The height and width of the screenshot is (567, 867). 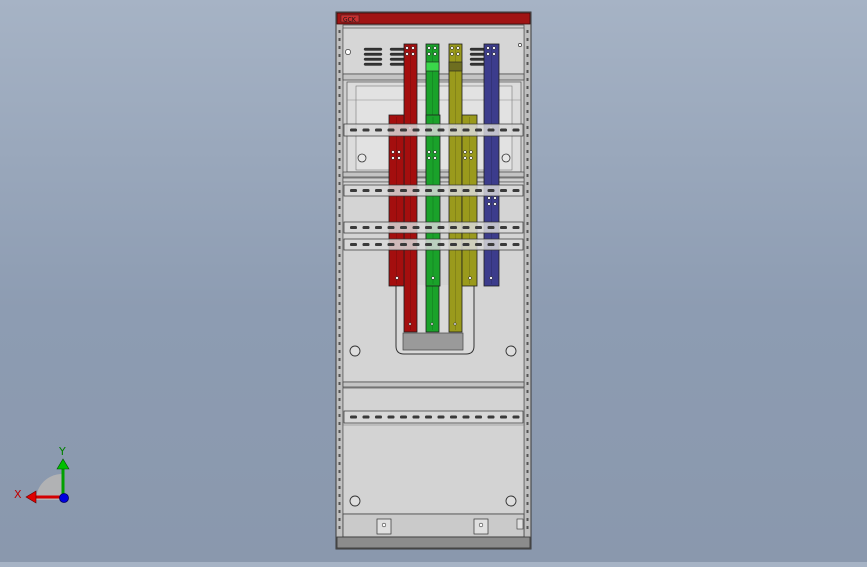 I want to click on busbar-phase-b-clamp, so click(x=432, y=66).